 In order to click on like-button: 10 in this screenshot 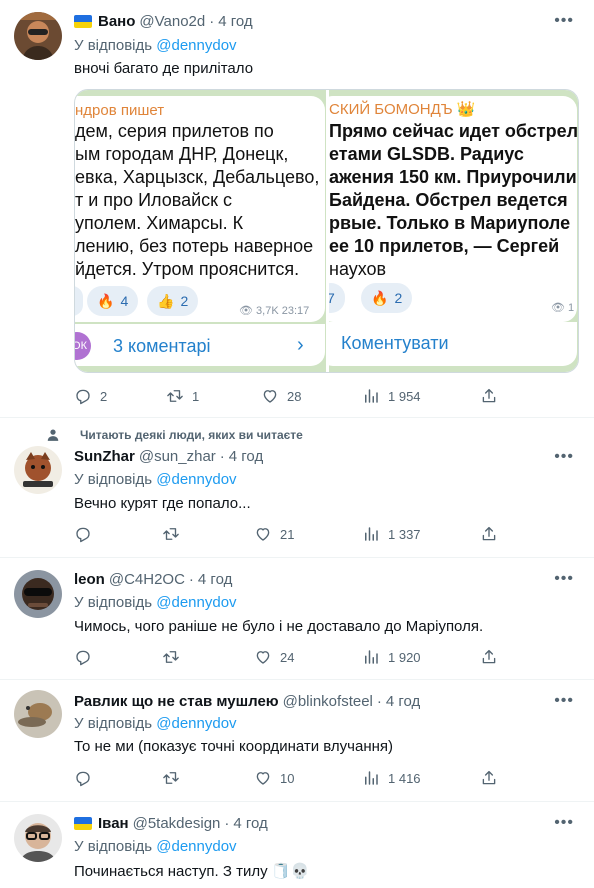, I will do `click(274, 778)`.